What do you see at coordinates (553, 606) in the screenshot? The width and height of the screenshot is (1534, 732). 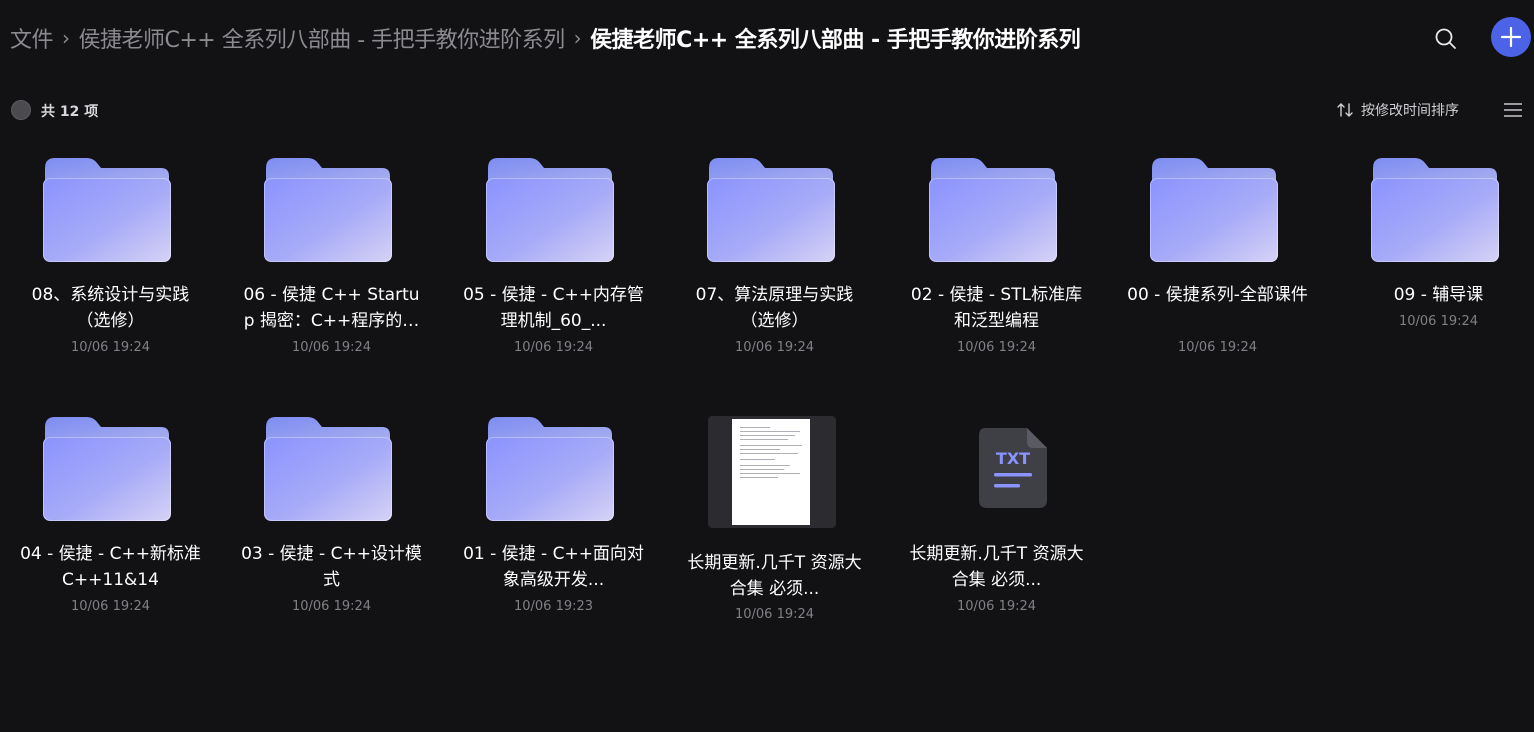 I see `item-date: 10/06 19:23` at bounding box center [553, 606].